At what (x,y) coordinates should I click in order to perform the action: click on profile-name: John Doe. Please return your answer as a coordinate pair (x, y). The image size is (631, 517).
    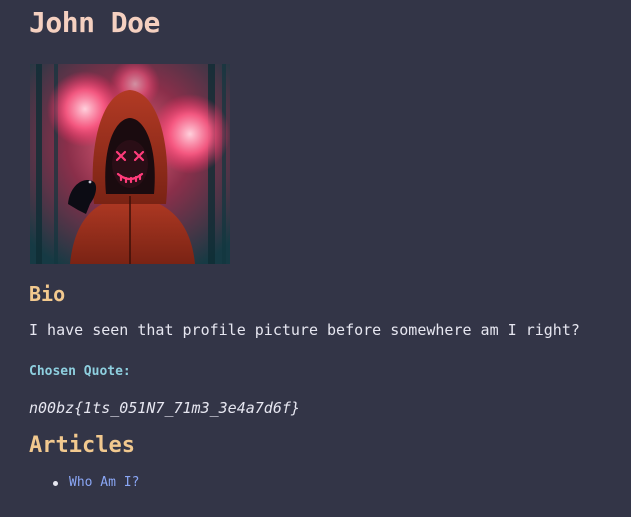
    Looking at the image, I should click on (94, 22).